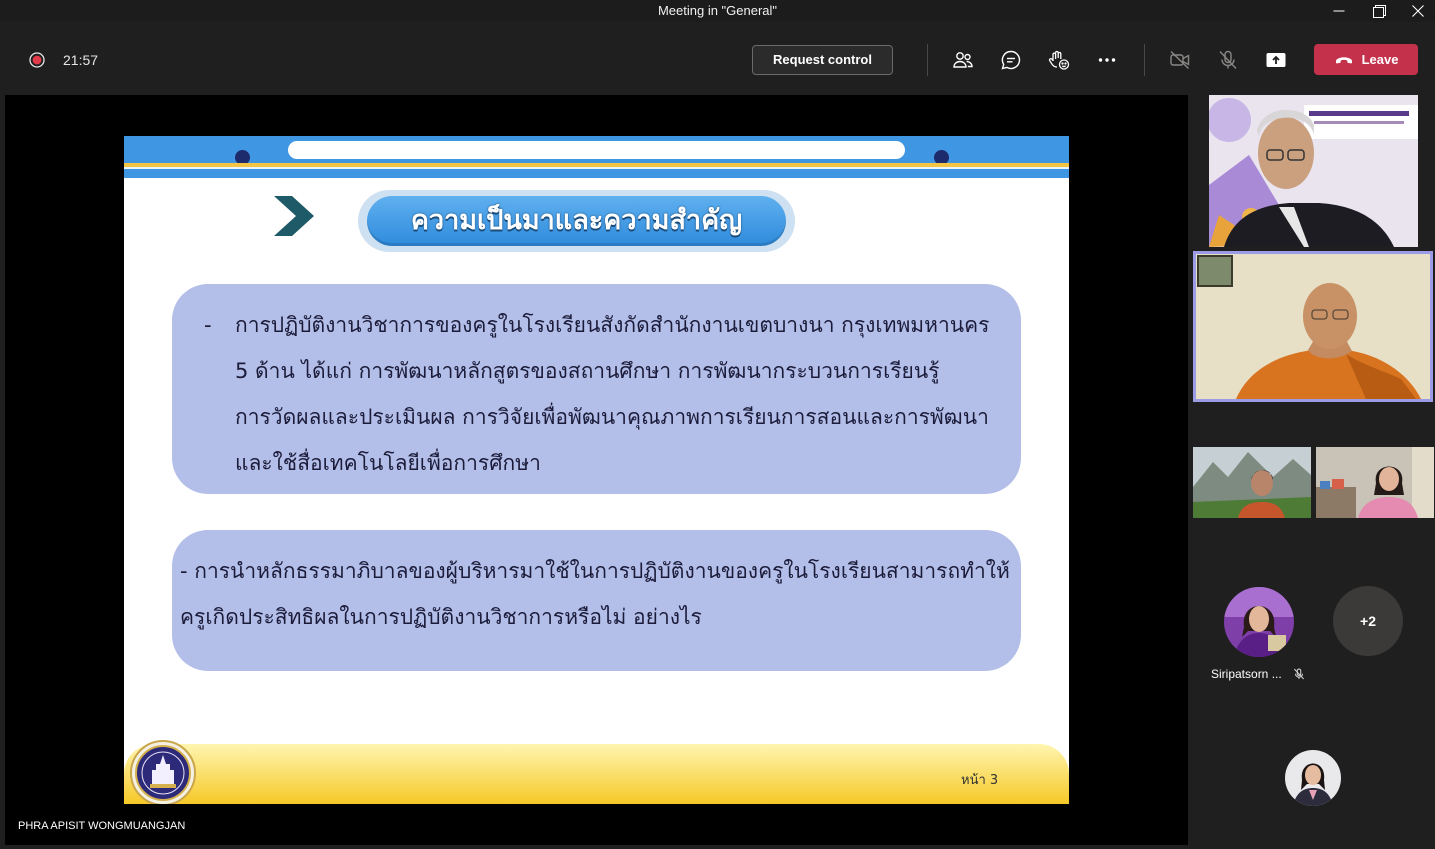  Describe the element at coordinates (102, 826) in the screenshot. I see `presenter-name: PHRA APISIT WONGMUANGJAN` at that location.